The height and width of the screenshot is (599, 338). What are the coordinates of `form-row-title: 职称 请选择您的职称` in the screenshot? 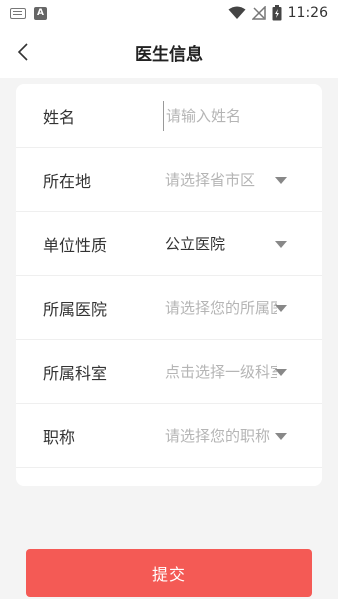 It's located at (169, 436).